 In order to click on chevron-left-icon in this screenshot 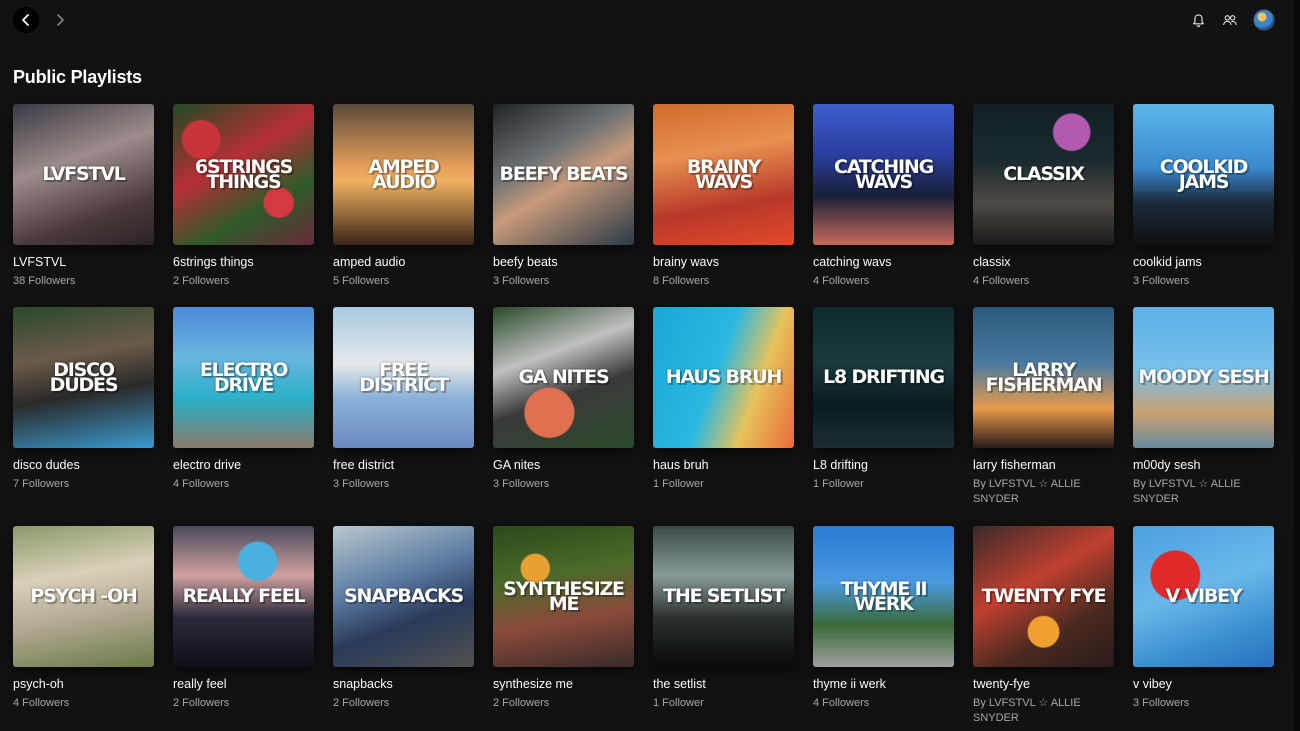, I will do `click(25, 20)`.